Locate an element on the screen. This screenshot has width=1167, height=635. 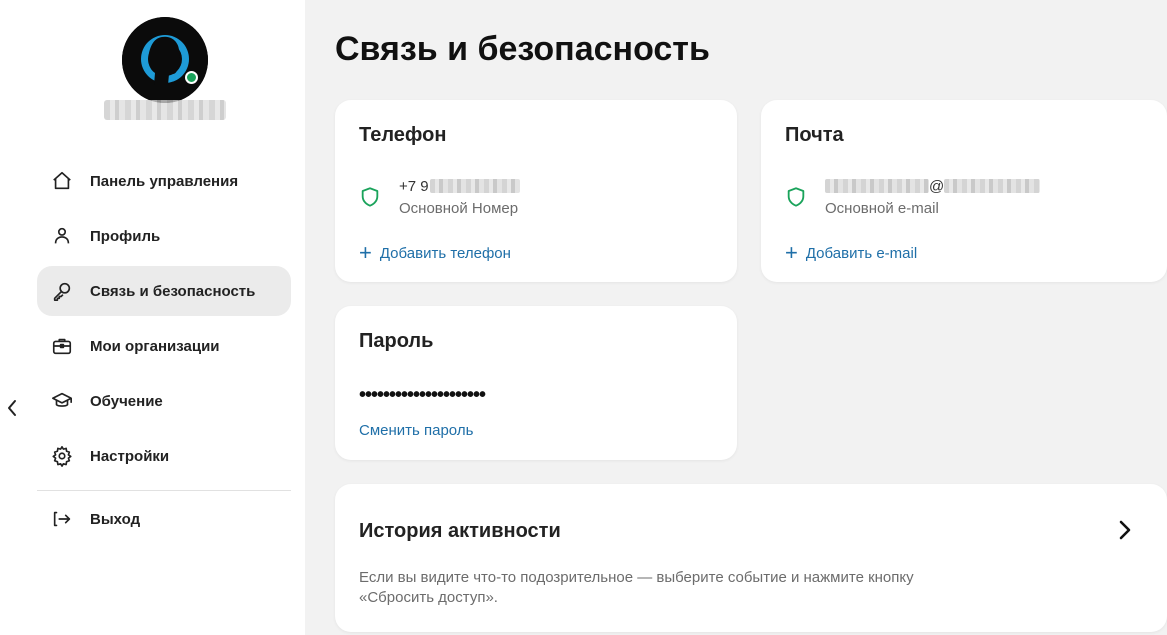
sidebar-item-organizations: Мои организации is located at coordinates (164, 346).